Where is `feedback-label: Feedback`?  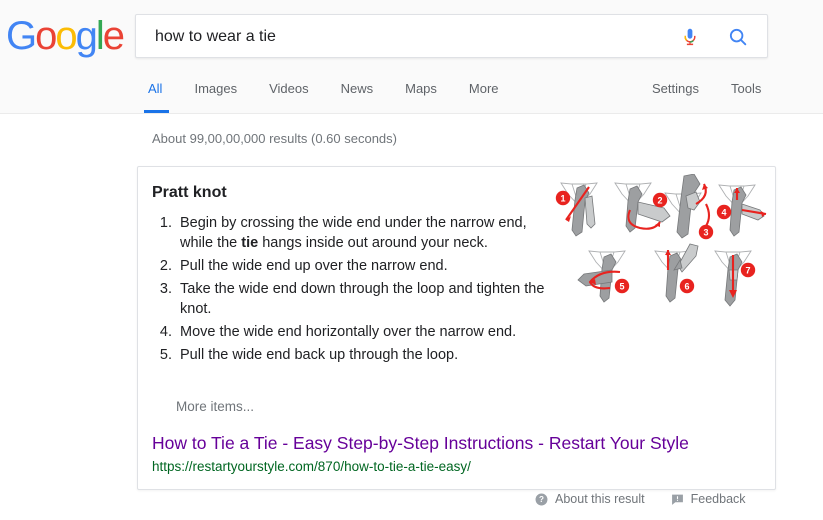 feedback-label: Feedback is located at coordinates (718, 499).